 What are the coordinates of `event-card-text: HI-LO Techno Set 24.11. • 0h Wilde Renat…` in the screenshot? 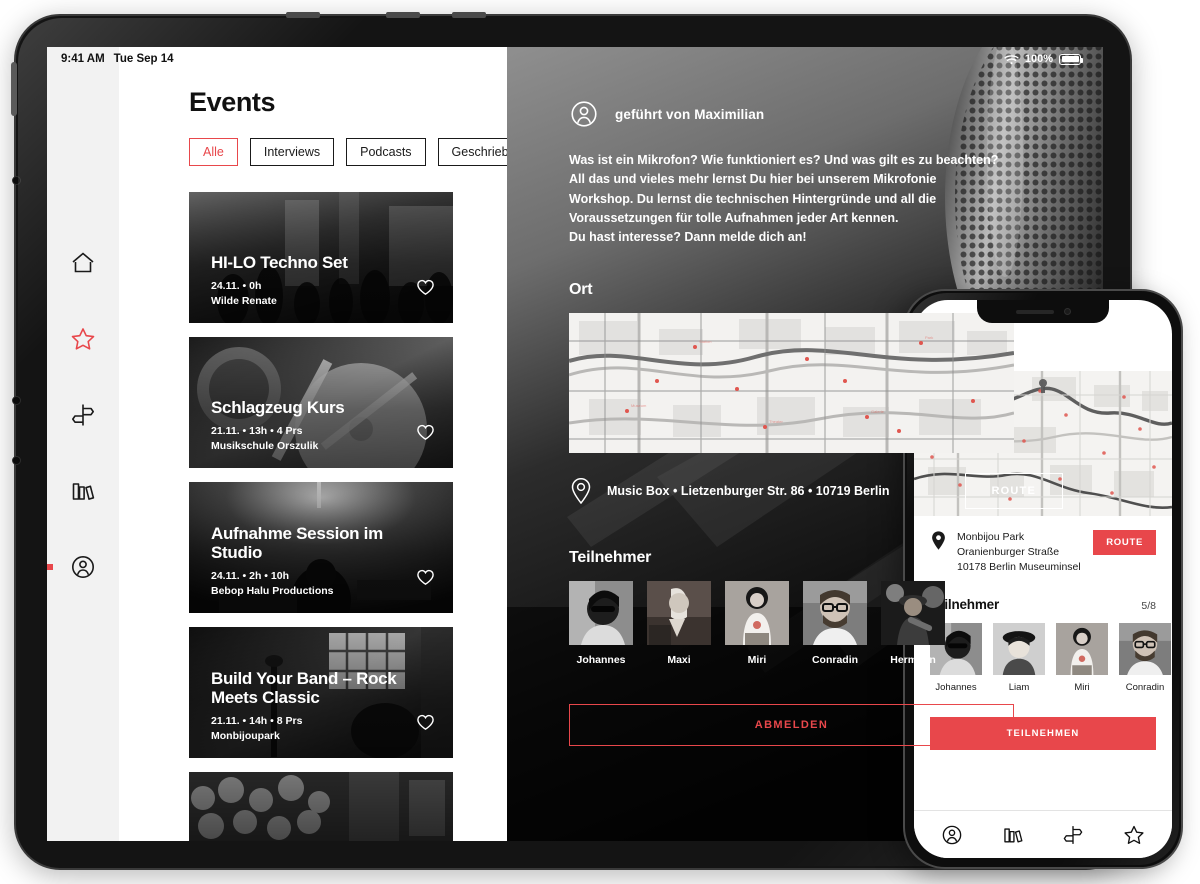 It's located at (306, 281).